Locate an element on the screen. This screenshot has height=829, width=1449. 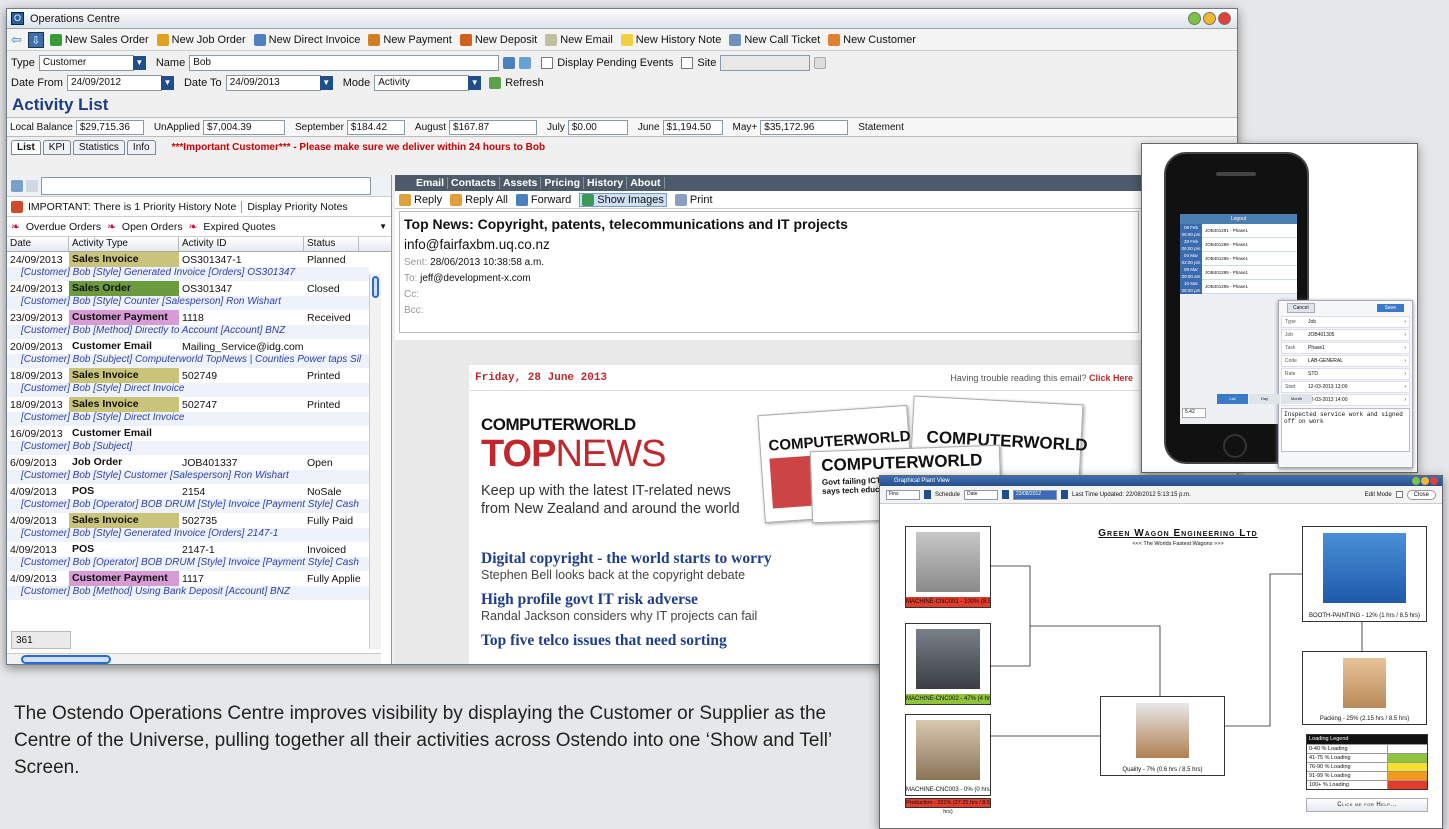
tab-statistics: Statistics is located at coordinates (98, 147).